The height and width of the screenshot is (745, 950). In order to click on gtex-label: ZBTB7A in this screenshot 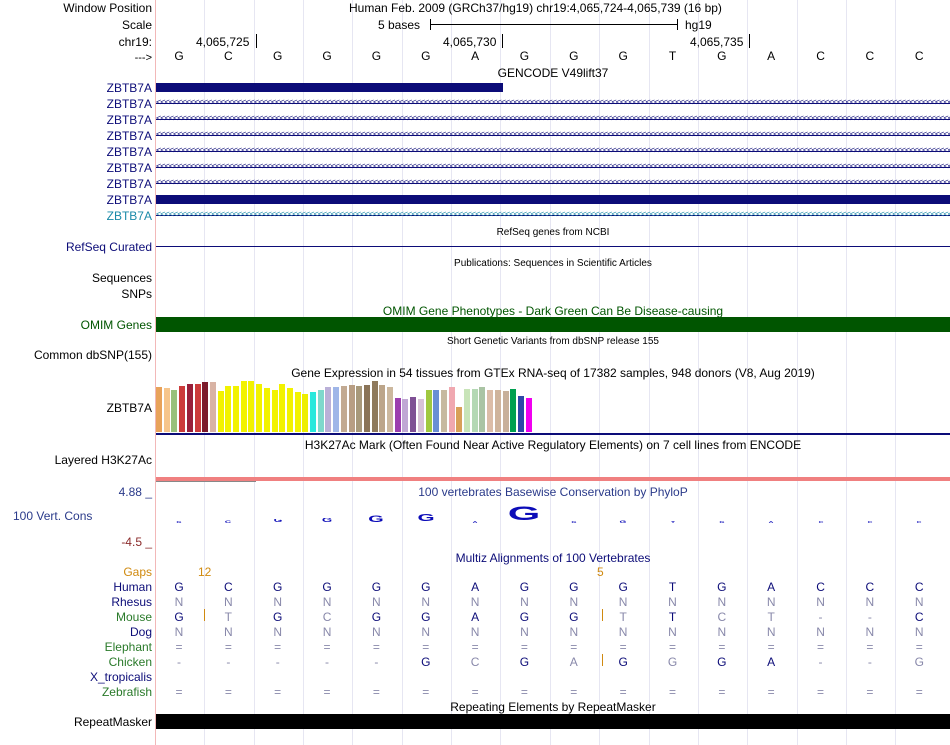, I will do `click(129, 408)`.